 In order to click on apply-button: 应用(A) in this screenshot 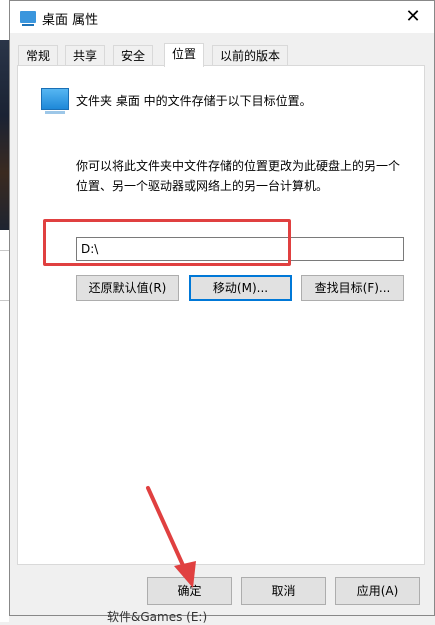, I will do `click(377, 591)`.